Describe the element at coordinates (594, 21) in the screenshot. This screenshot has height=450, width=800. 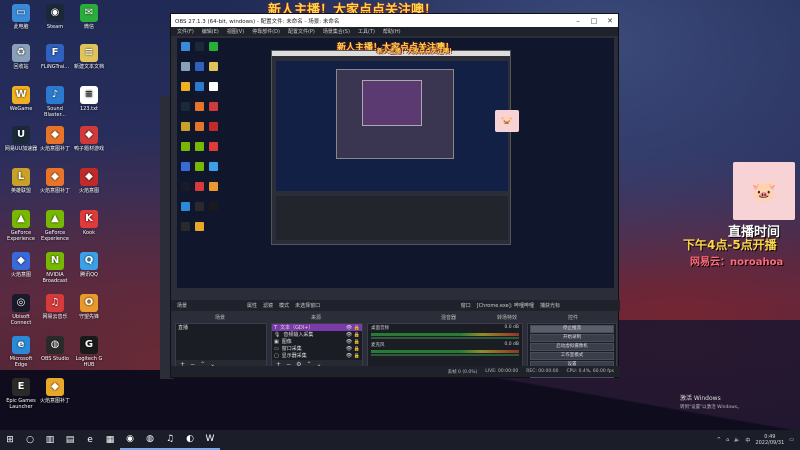
I see `maximize-icon: □` at that location.